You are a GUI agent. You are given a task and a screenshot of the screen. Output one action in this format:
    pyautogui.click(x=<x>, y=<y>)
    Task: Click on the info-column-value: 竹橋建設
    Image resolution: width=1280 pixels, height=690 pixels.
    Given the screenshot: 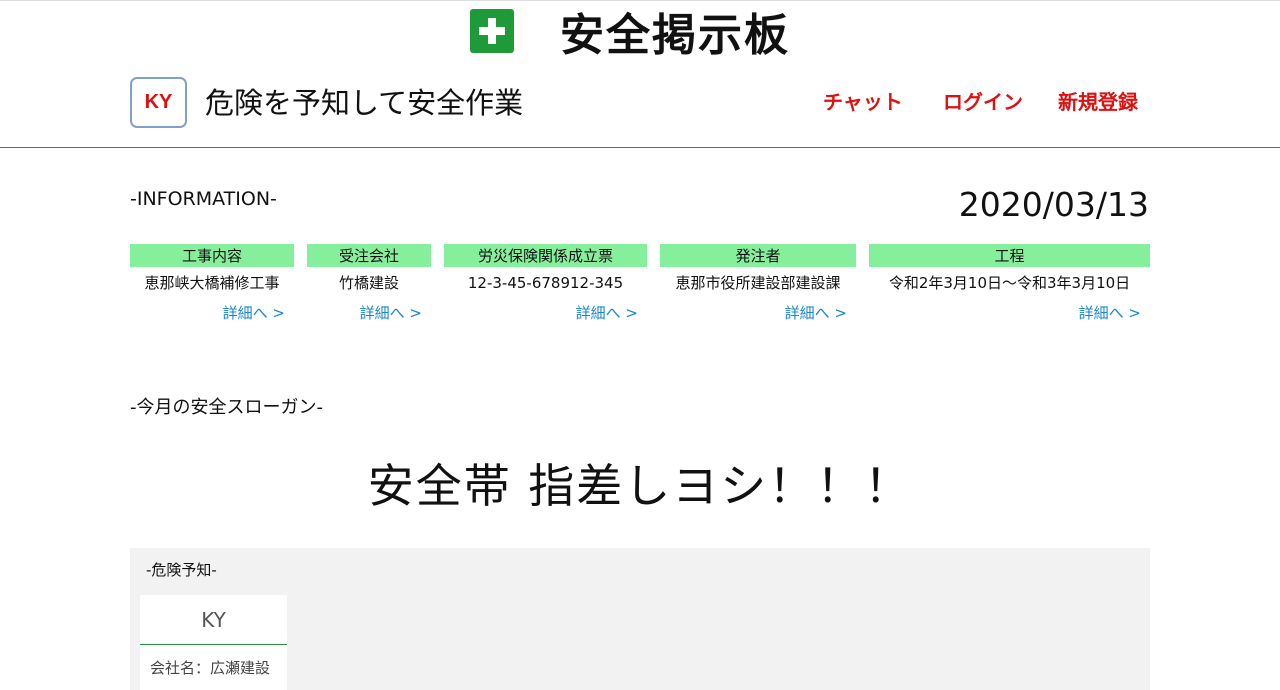 What is the action you would take?
    pyautogui.click(x=368, y=283)
    